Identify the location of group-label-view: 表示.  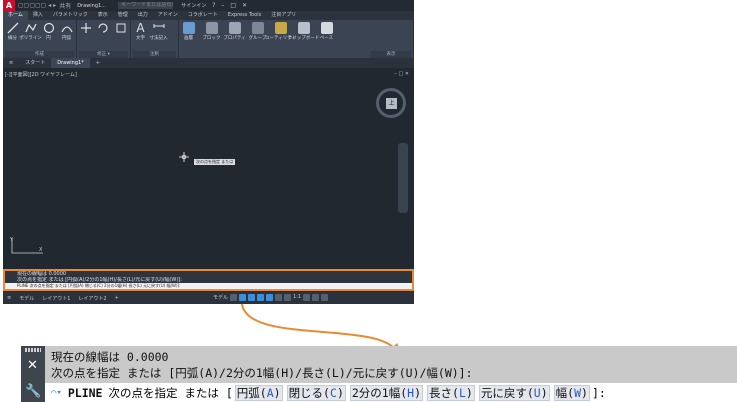
(391, 54).